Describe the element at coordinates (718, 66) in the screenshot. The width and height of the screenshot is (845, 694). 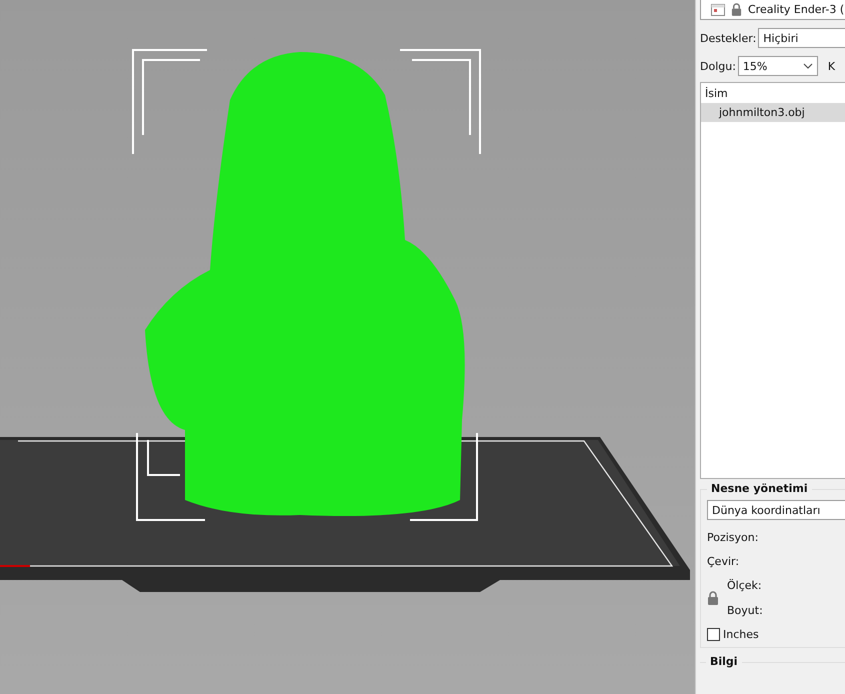
I see `infill-label: Dolgu:` at that location.